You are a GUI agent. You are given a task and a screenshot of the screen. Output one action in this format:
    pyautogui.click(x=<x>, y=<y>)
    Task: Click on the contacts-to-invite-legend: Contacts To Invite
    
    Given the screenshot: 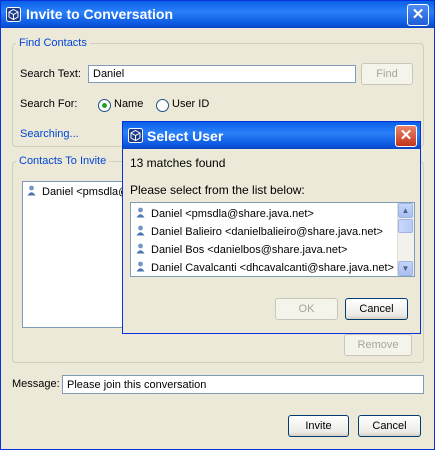 What is the action you would take?
    pyautogui.click(x=63, y=161)
    